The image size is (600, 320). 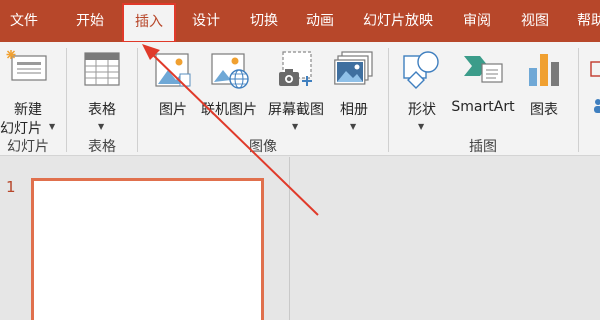 I want to click on screenshot-button: 屏幕截图 ▼, so click(x=296, y=92).